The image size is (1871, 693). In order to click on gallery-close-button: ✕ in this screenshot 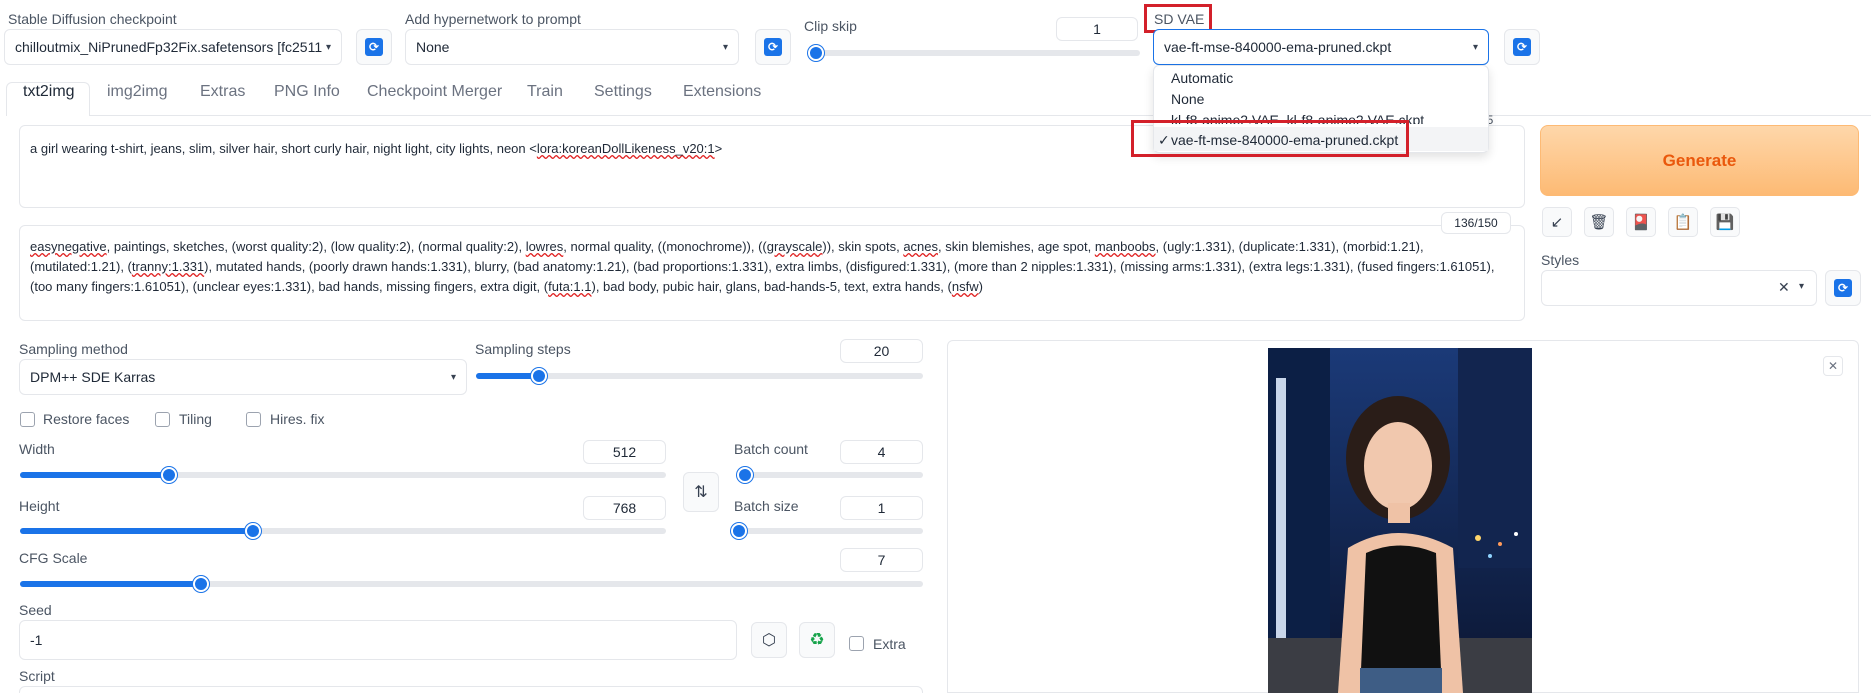, I will do `click(1833, 366)`.